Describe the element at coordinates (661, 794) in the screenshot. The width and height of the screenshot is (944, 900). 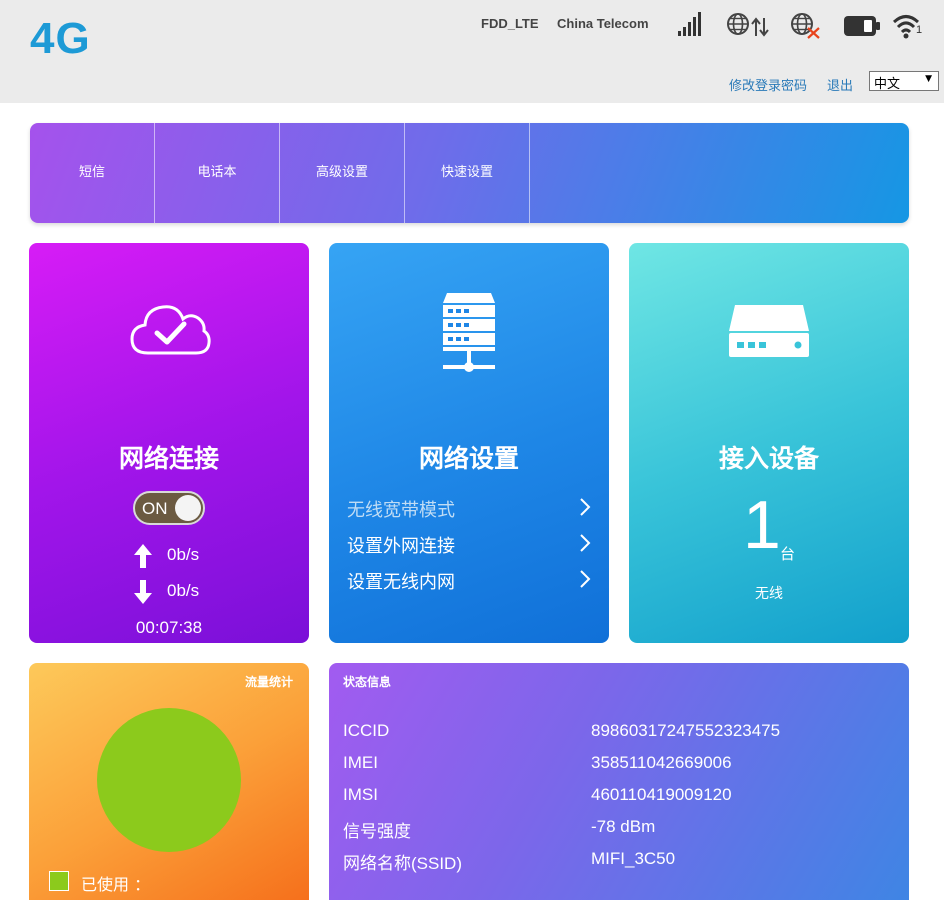
I see `status-value: 460110419009120` at that location.